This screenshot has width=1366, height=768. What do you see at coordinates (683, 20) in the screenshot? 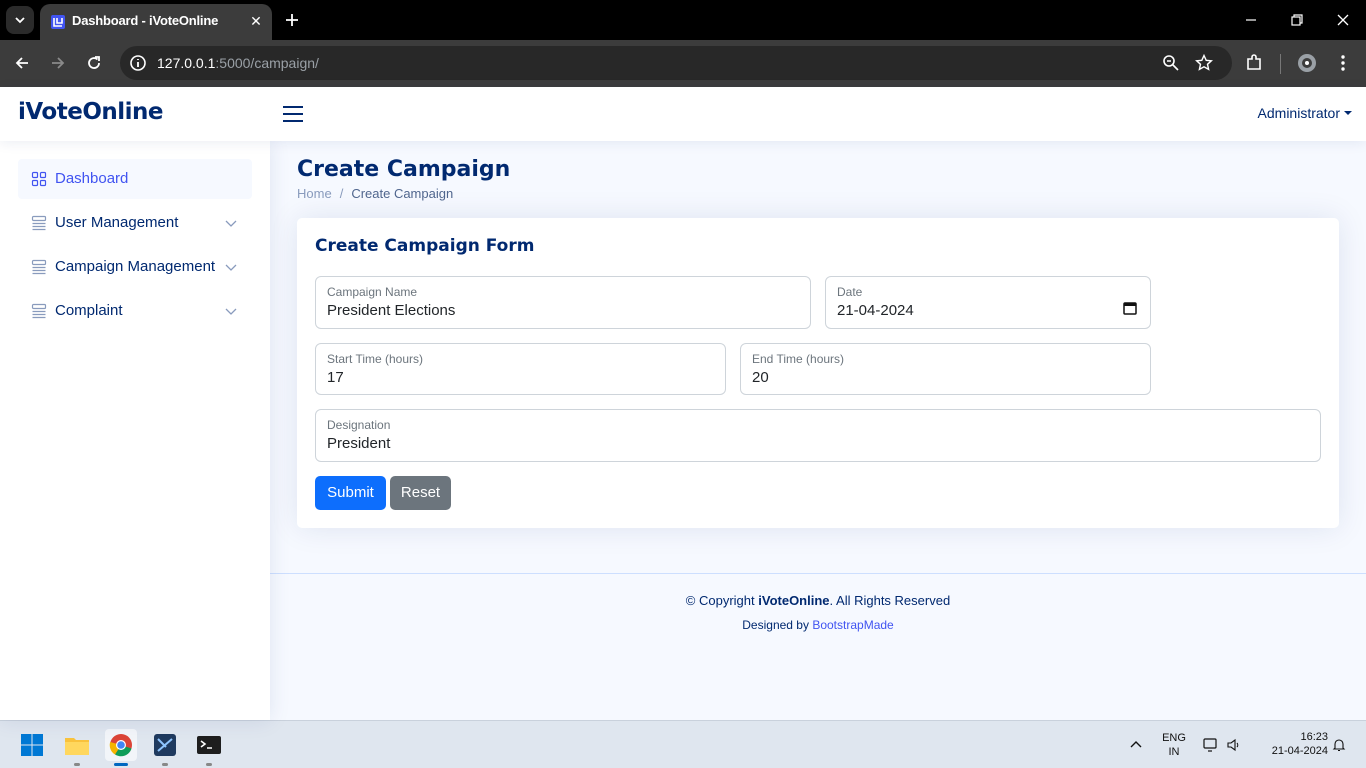
I see `browser-tab-bar: Dashboard - iVoteOnline ✕` at bounding box center [683, 20].